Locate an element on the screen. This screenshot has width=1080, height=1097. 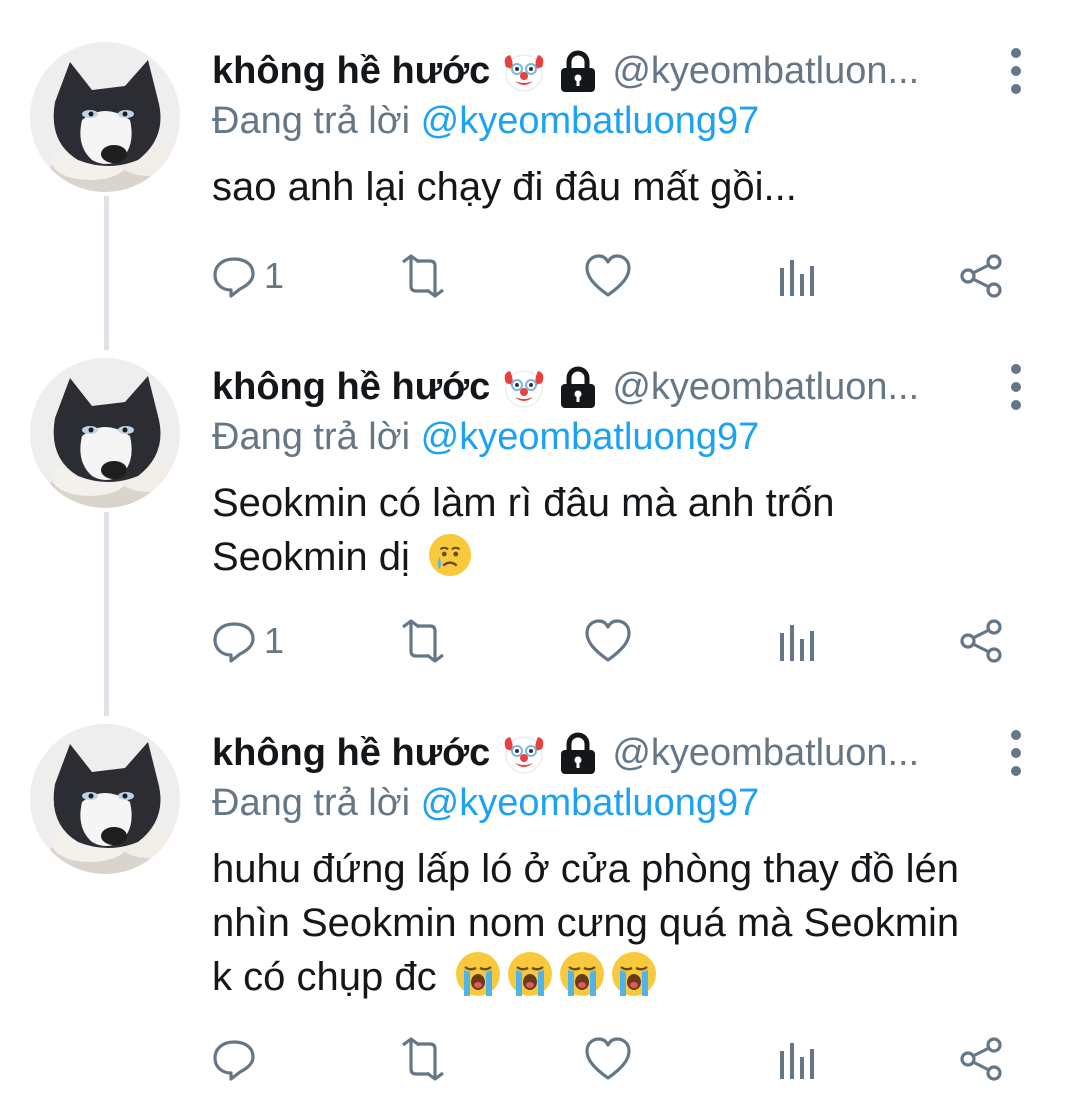
reply-button is located at coordinates (238, 1059).